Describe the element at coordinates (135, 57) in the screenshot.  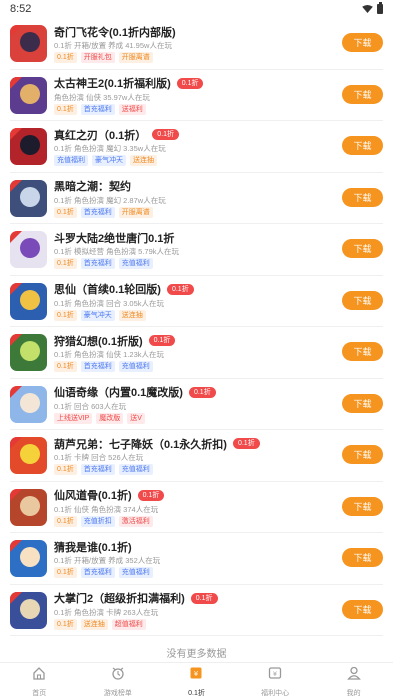
I see `game-tag: 开服离谱` at that location.